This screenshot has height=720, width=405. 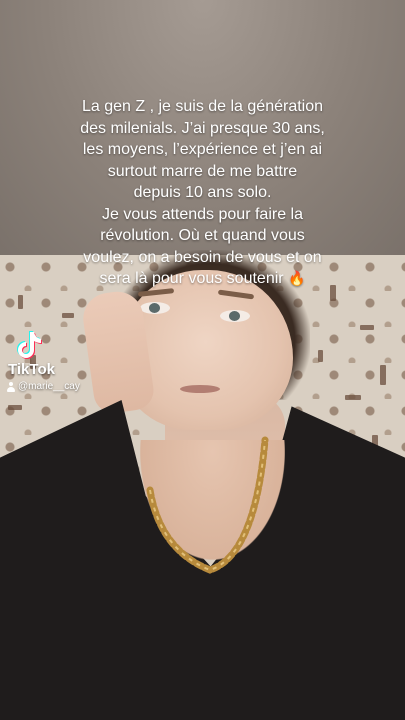 I want to click on left-eye, so click(x=155, y=308).